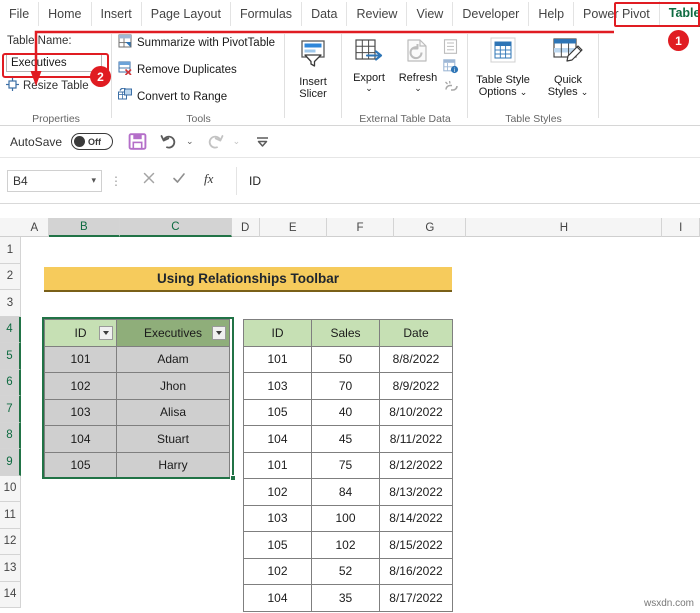  I want to click on cell-exec-id: 105, so click(80, 465).